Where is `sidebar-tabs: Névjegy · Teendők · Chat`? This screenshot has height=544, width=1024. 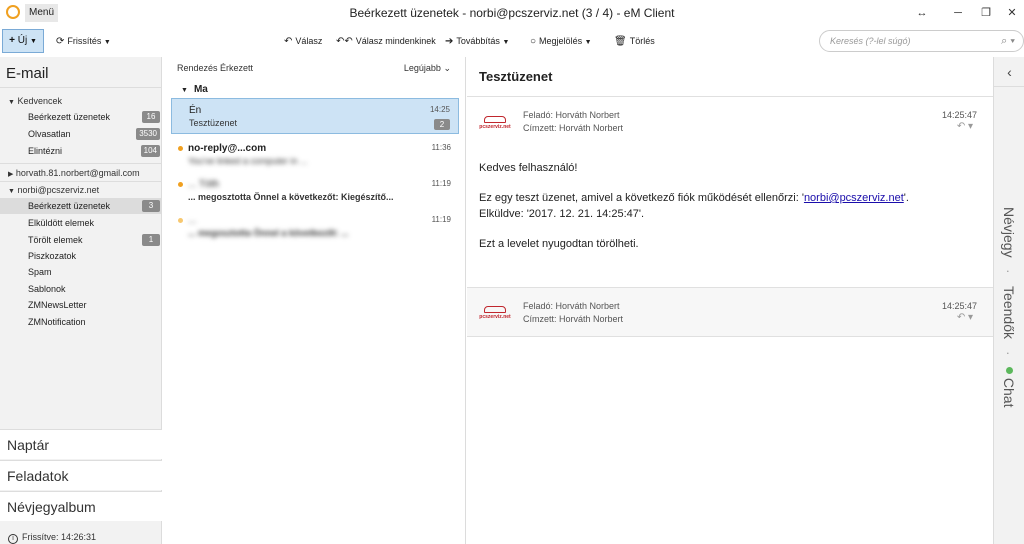 sidebar-tabs: Névjegy · Teendők · Chat is located at coordinates (1009, 327).